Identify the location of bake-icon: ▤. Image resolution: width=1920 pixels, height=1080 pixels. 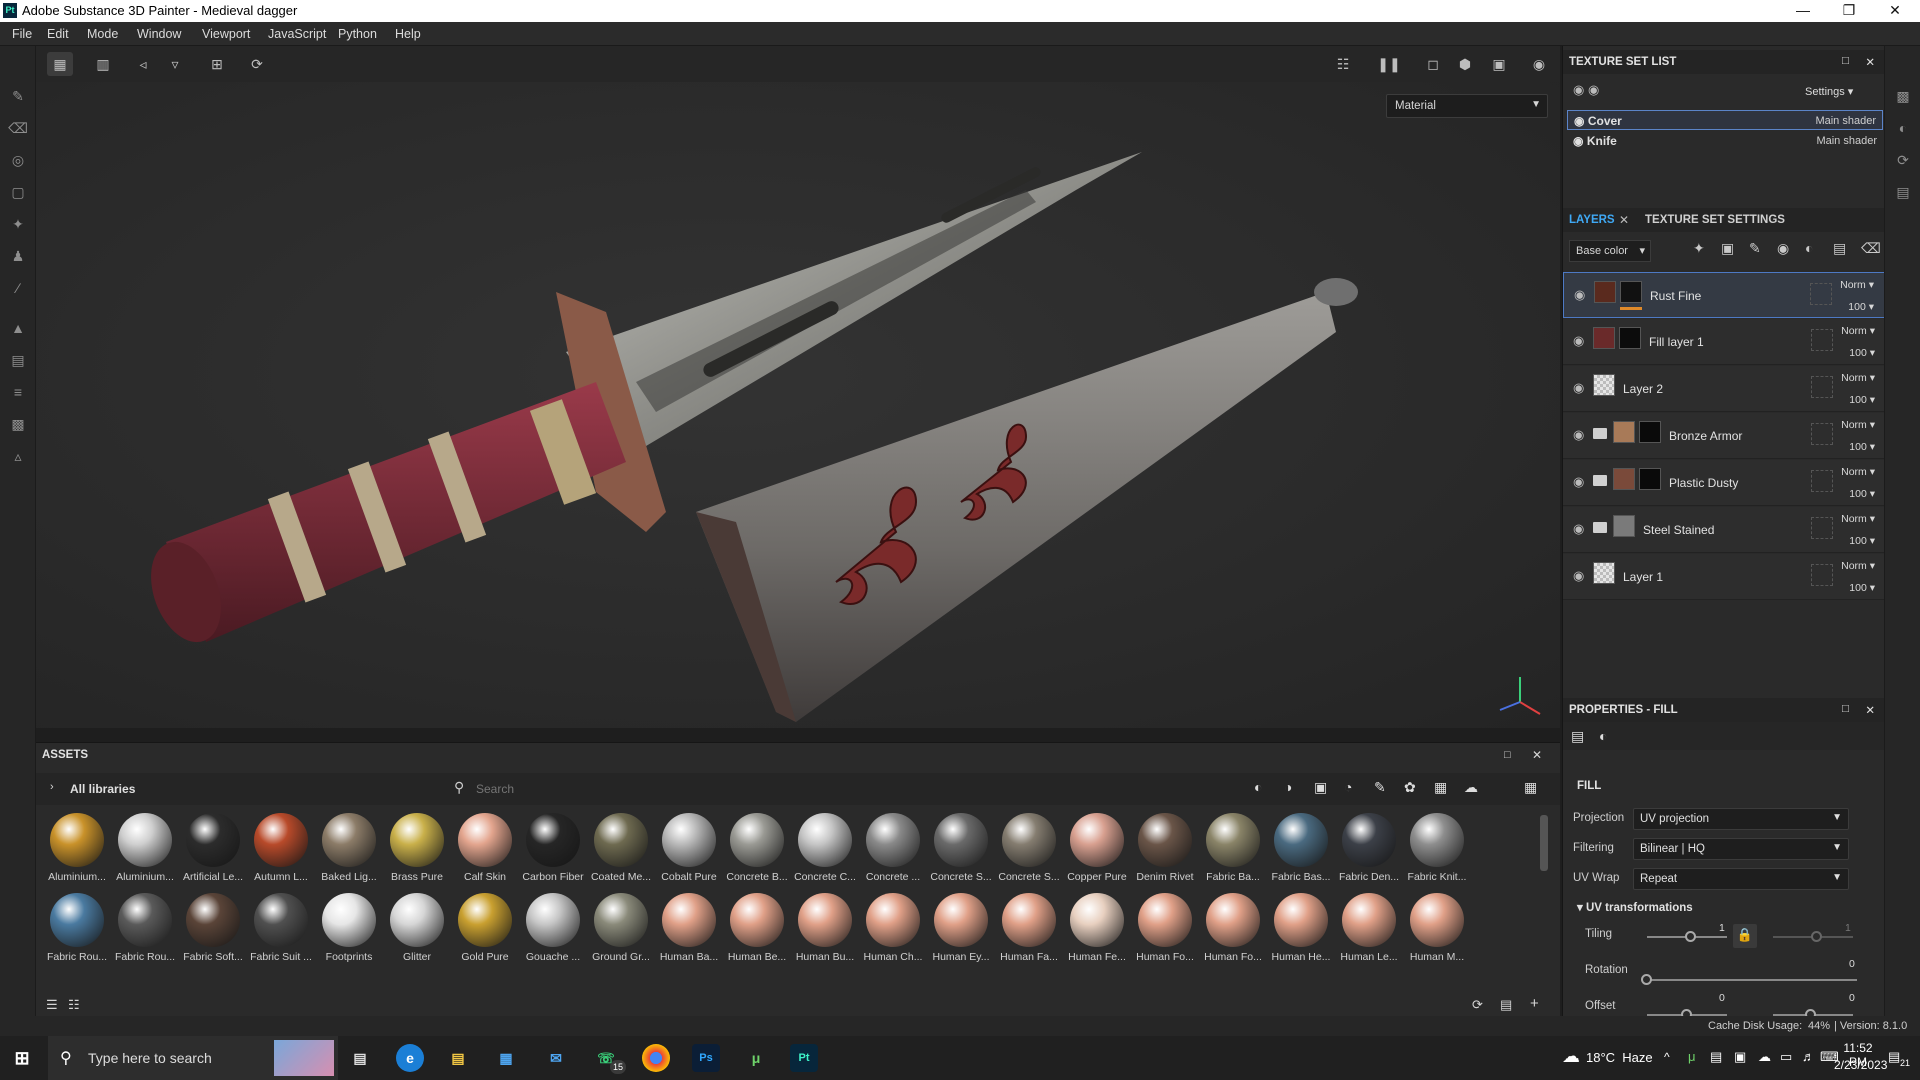
(18, 360).